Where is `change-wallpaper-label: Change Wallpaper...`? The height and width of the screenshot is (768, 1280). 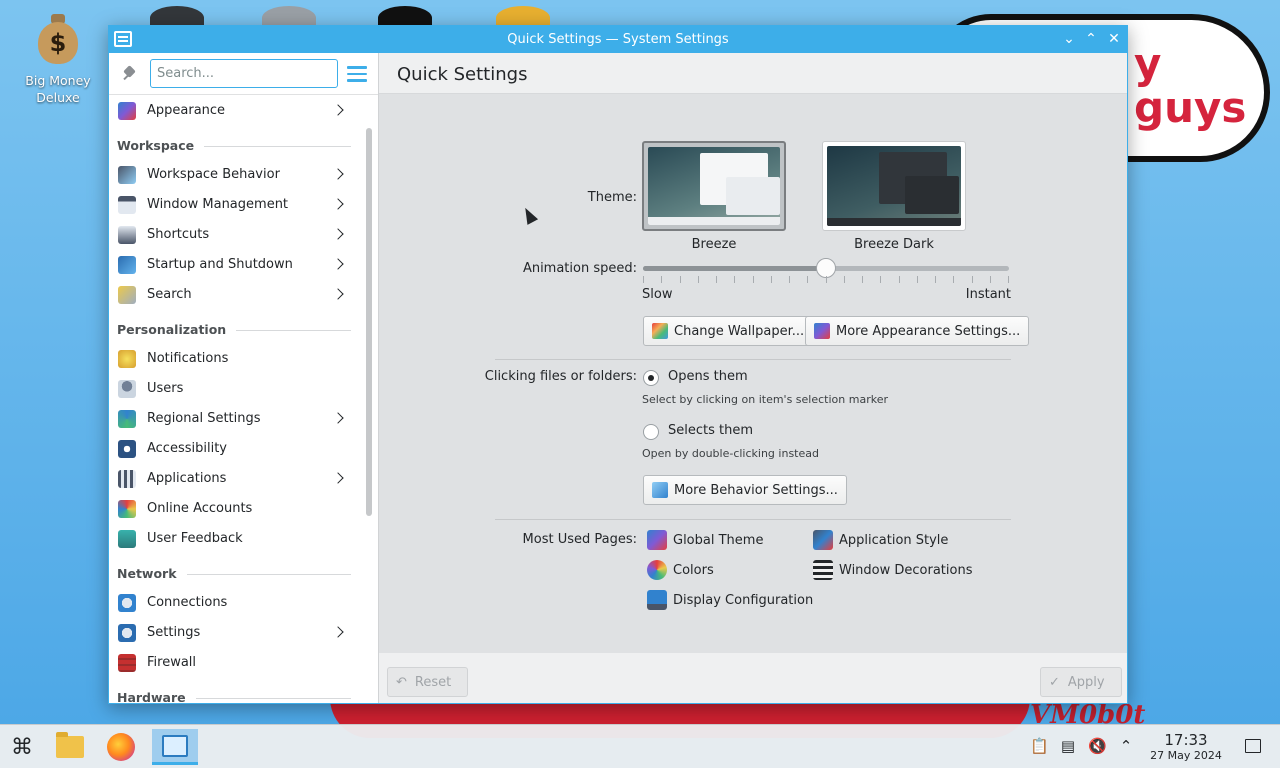 change-wallpaper-label: Change Wallpaper... is located at coordinates (739, 331).